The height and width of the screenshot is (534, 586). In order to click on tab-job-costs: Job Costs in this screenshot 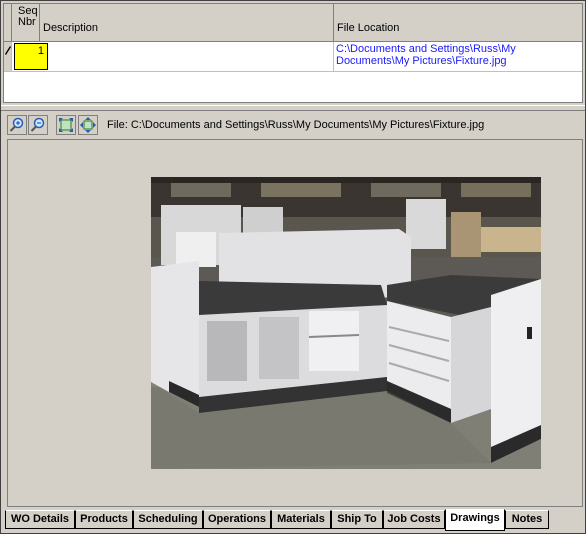, I will do `click(414, 519)`.